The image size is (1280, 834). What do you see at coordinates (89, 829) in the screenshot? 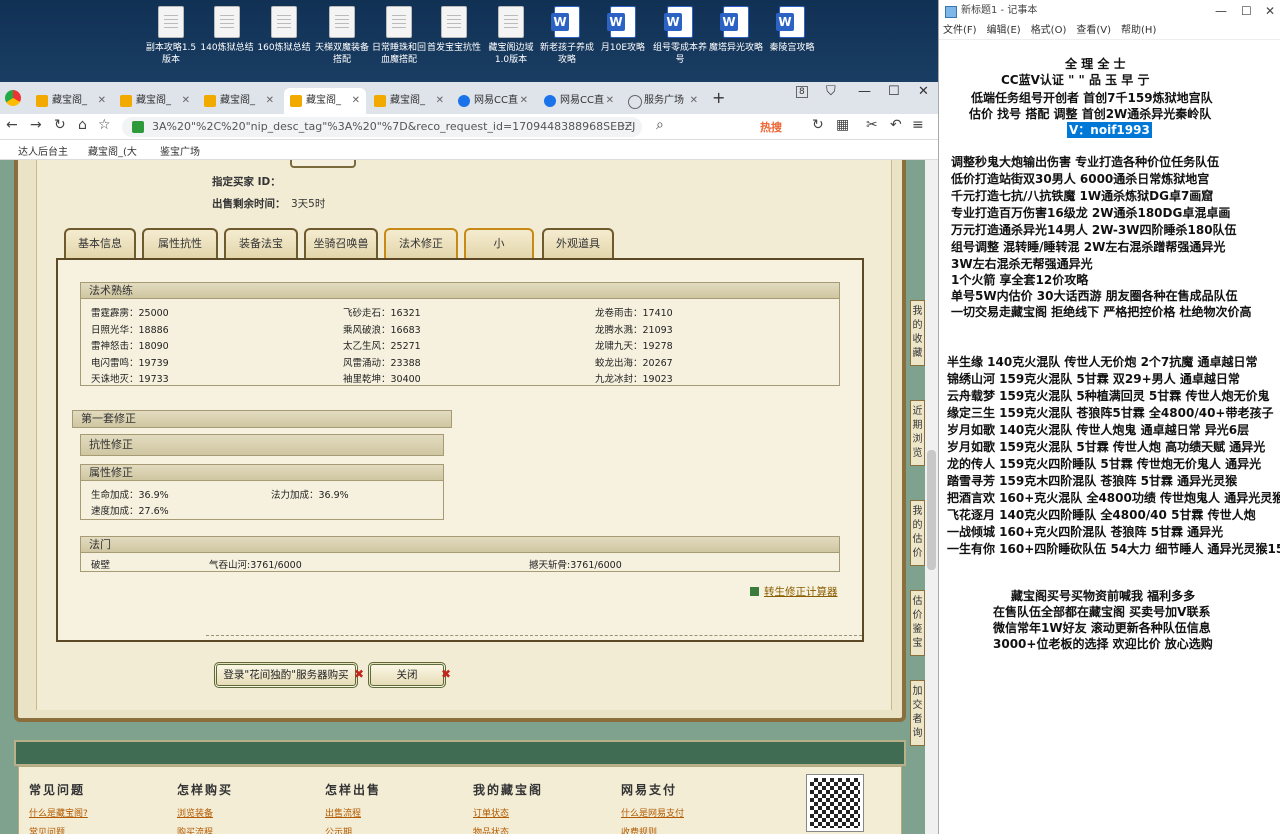
I see `footer-link: 常见问题` at bounding box center [89, 829].